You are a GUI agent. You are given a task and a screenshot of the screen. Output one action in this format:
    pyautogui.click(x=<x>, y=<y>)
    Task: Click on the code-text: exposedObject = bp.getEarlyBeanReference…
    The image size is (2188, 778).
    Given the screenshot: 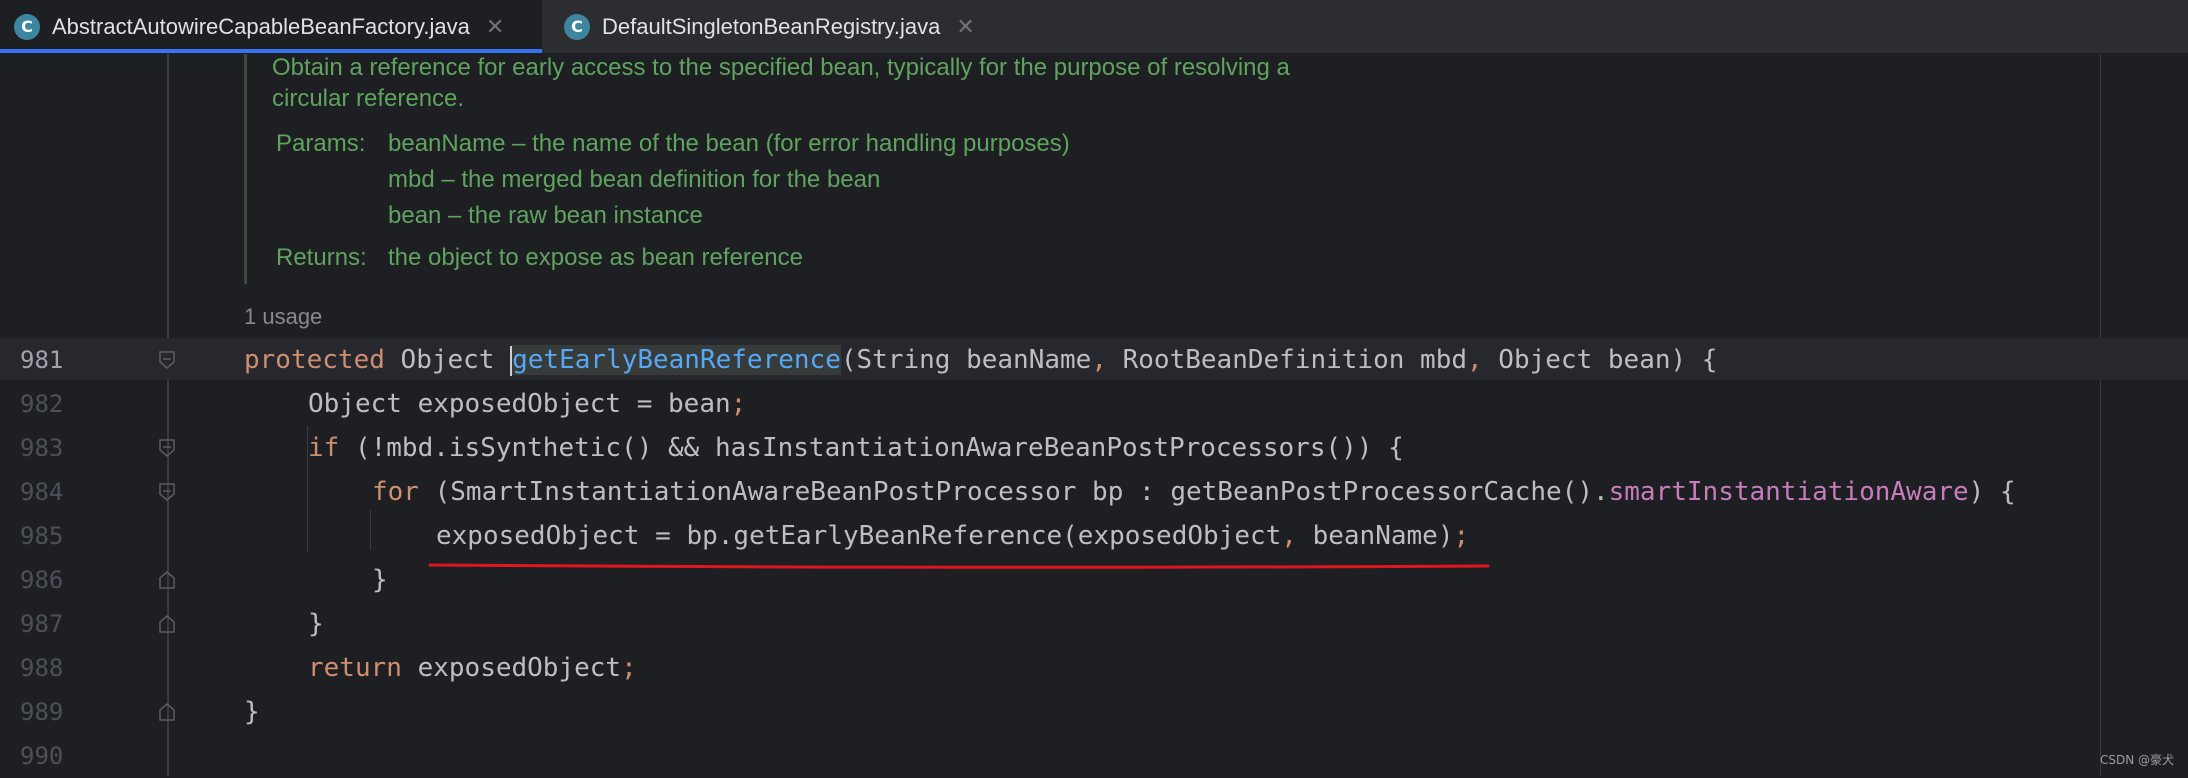 What is the action you would take?
    pyautogui.click(x=952, y=536)
    